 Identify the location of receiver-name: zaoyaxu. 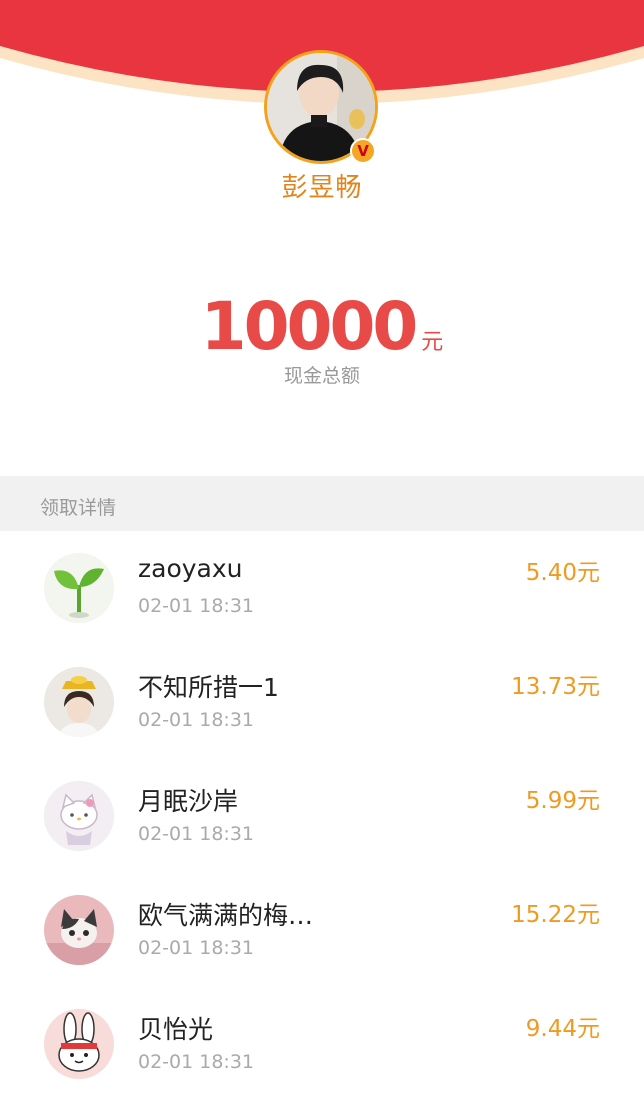
(190, 568).